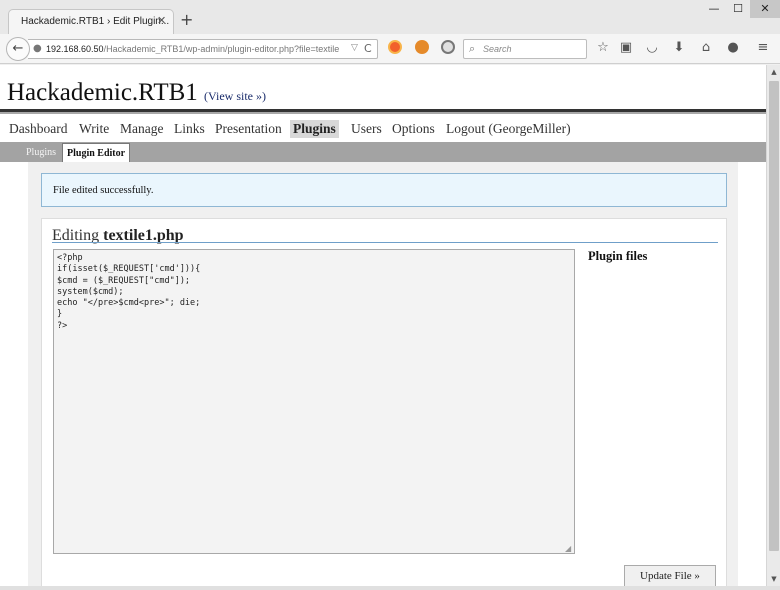 This screenshot has height=590, width=780. What do you see at coordinates (161, 20) in the screenshot?
I see `close-tab-icon: ✕` at bounding box center [161, 20].